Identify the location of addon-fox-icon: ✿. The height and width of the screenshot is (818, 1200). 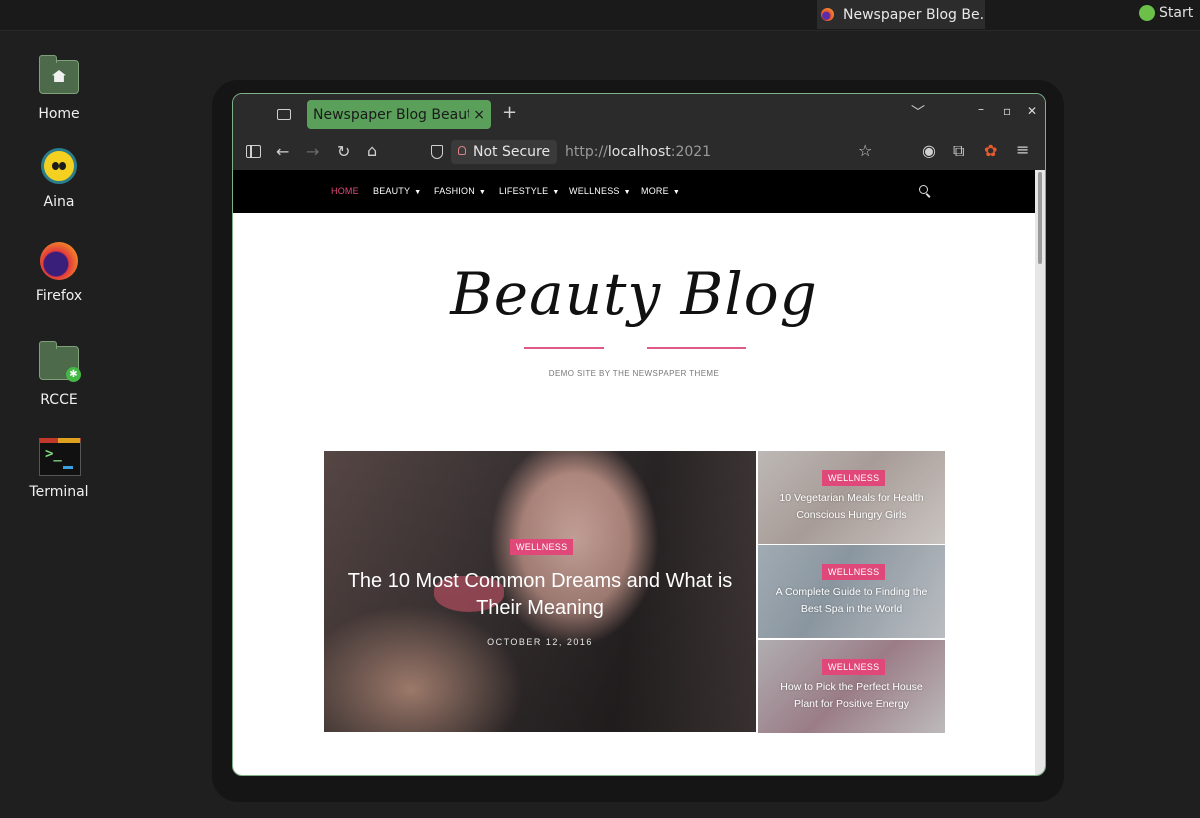
(990, 150).